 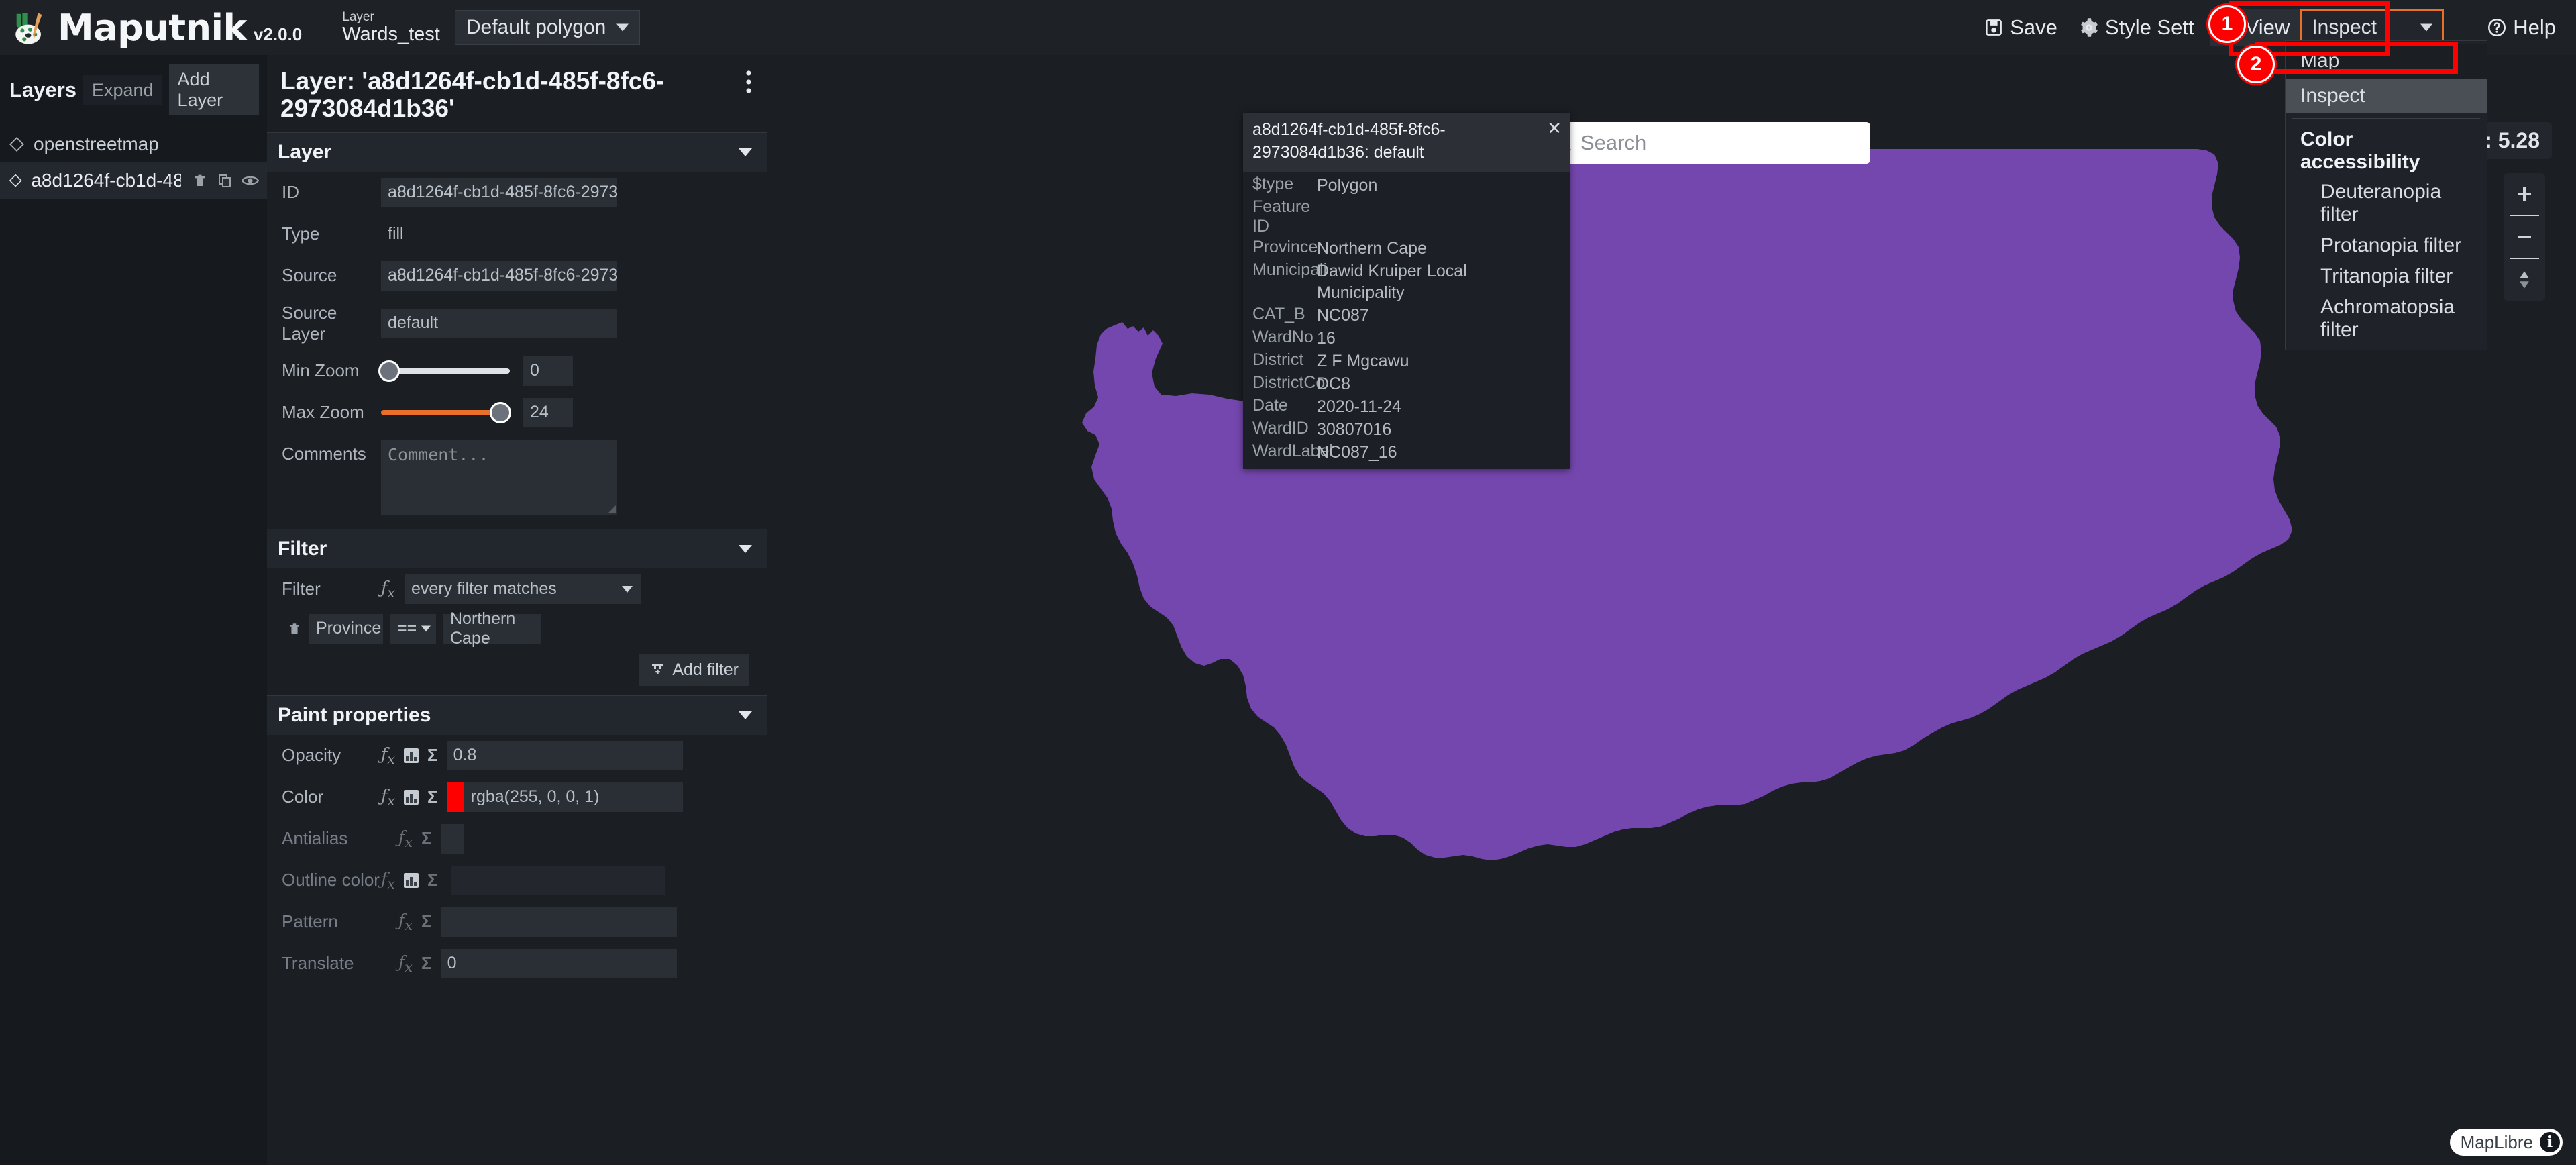 What do you see at coordinates (133, 144) in the screenshot?
I see `layer-list-item-openstreetmap: openstreetmap` at bounding box center [133, 144].